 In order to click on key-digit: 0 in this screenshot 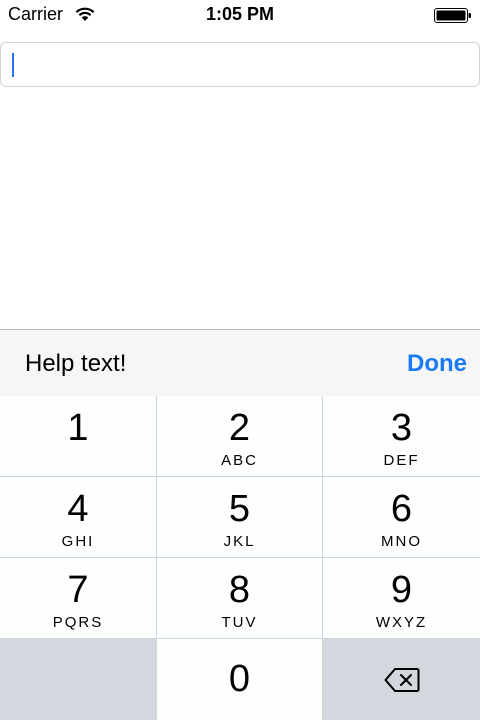, I will do `click(239, 679)`.